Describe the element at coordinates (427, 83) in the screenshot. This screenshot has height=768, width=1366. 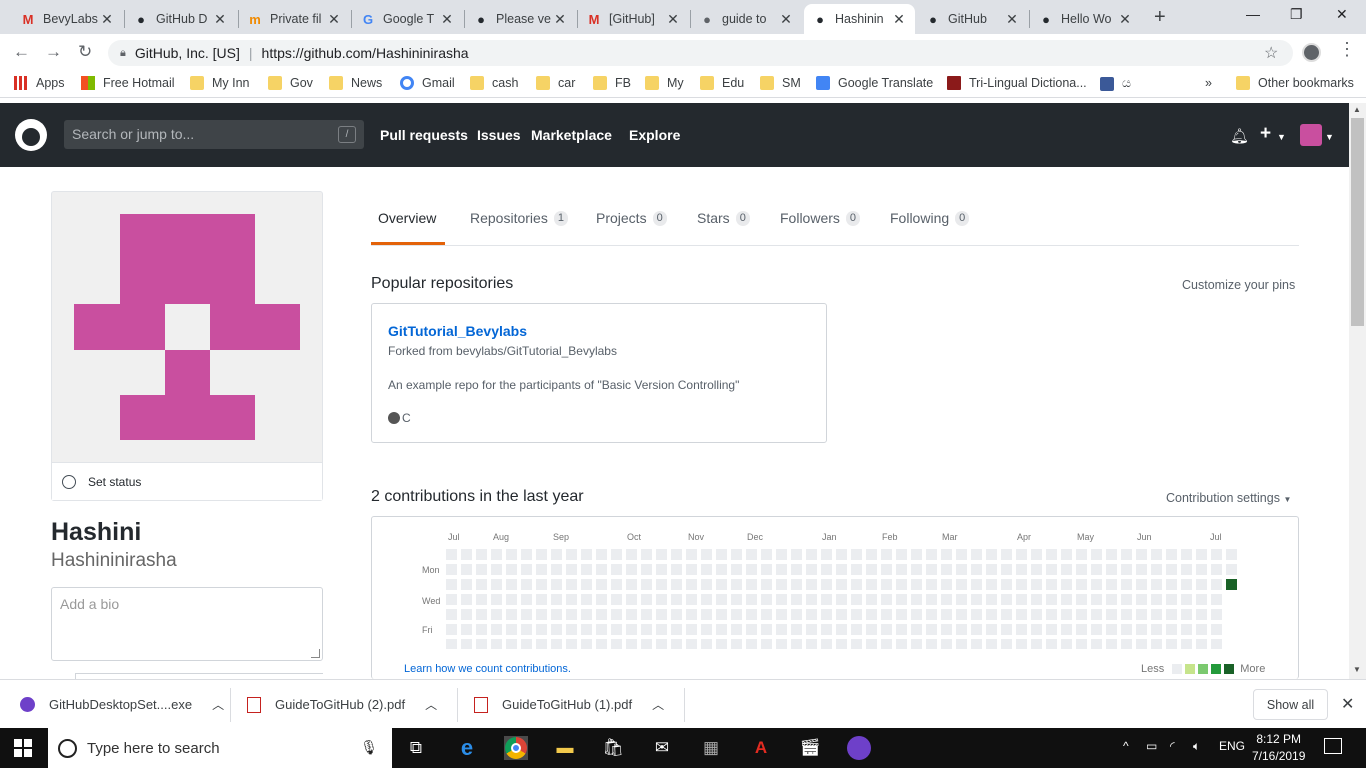
I see `bookmark-item: Gmail` at that location.